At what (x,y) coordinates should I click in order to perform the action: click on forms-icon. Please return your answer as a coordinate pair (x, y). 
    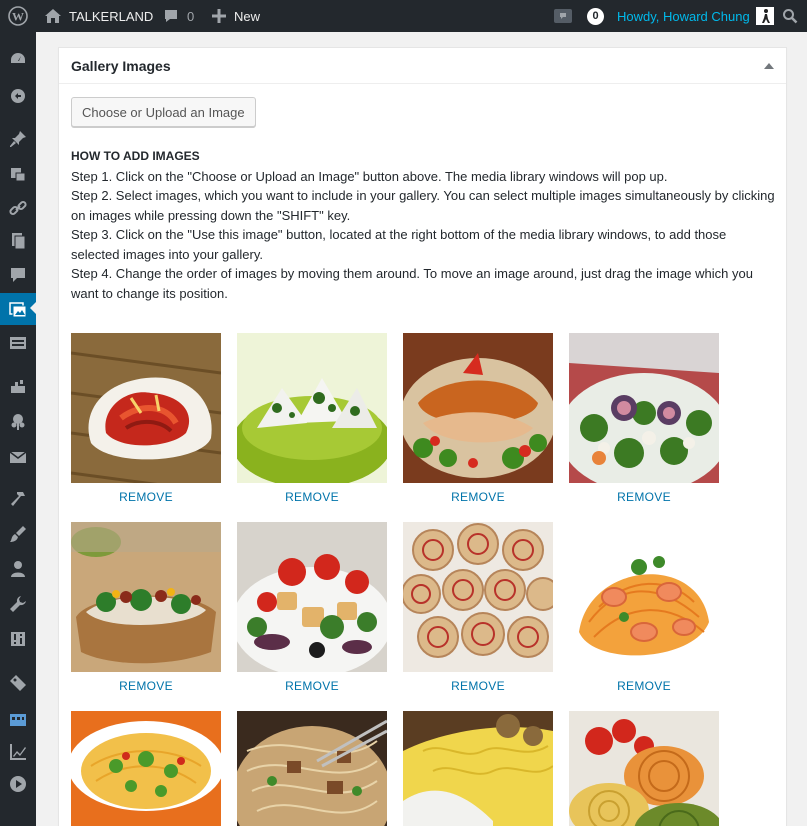
    Looking at the image, I should click on (18, 343).